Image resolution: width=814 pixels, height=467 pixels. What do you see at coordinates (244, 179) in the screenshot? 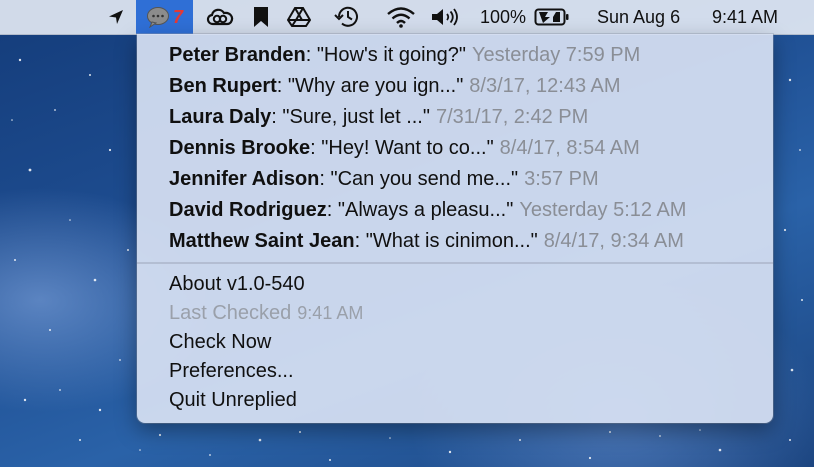
I see `message-sender: Jennifer Adison` at bounding box center [244, 179].